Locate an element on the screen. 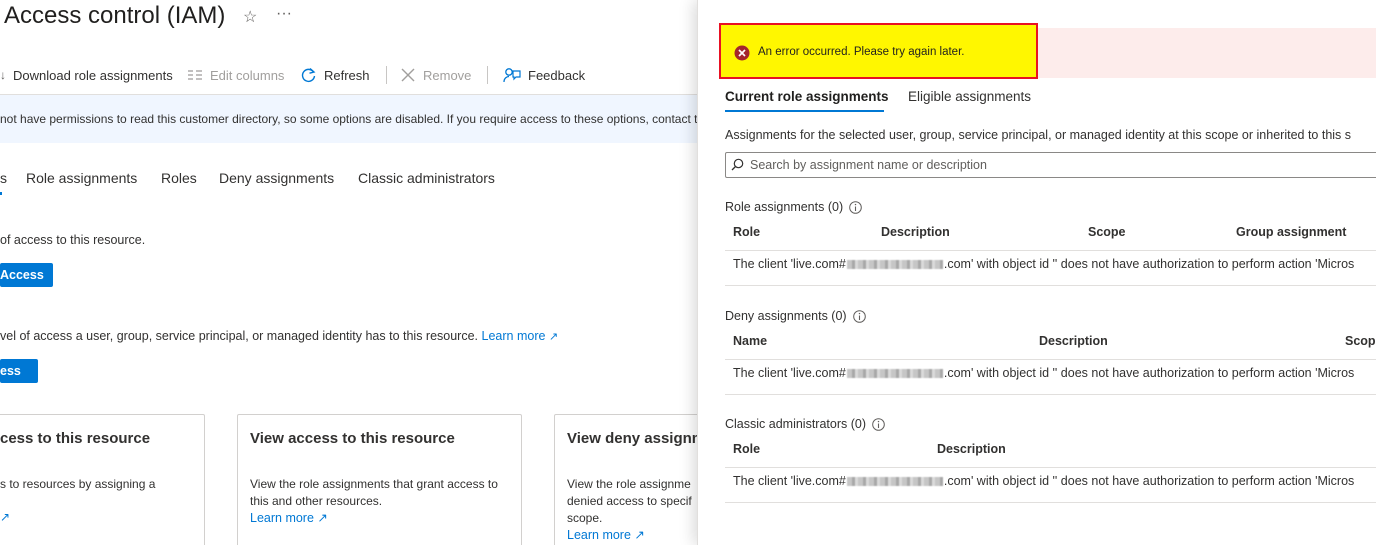 This screenshot has height=545, width=1376. tab-role-assignments: Role assignments is located at coordinates (81, 178).